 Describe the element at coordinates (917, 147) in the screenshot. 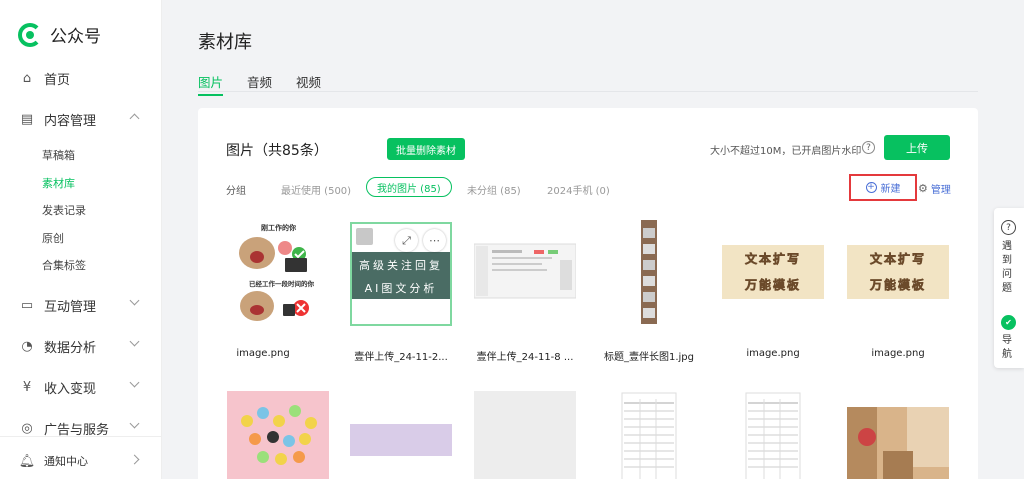

I see `upload-button: 上传` at that location.